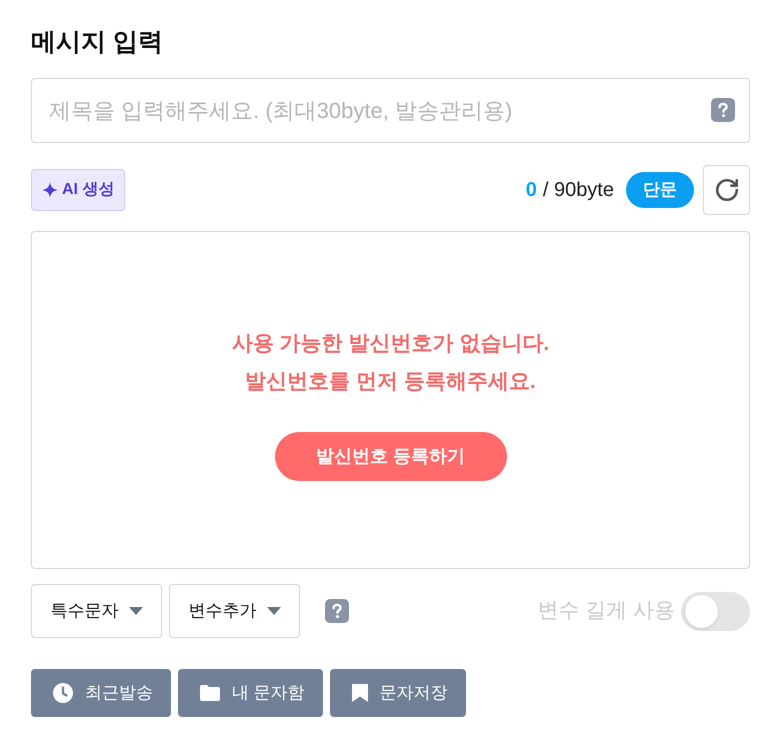  I want to click on dropdown-button: 변수추가, so click(234, 611).